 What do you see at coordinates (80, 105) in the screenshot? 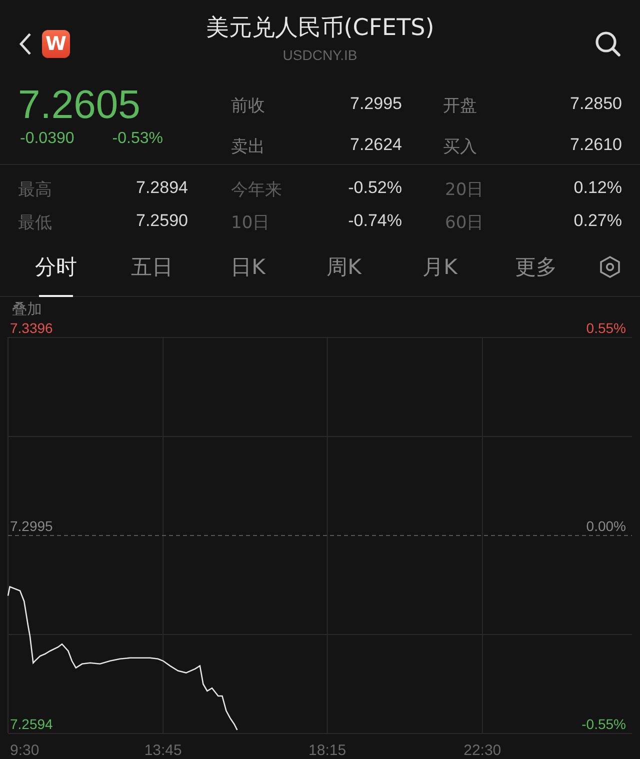
I see `last-price: 7.2605` at bounding box center [80, 105].